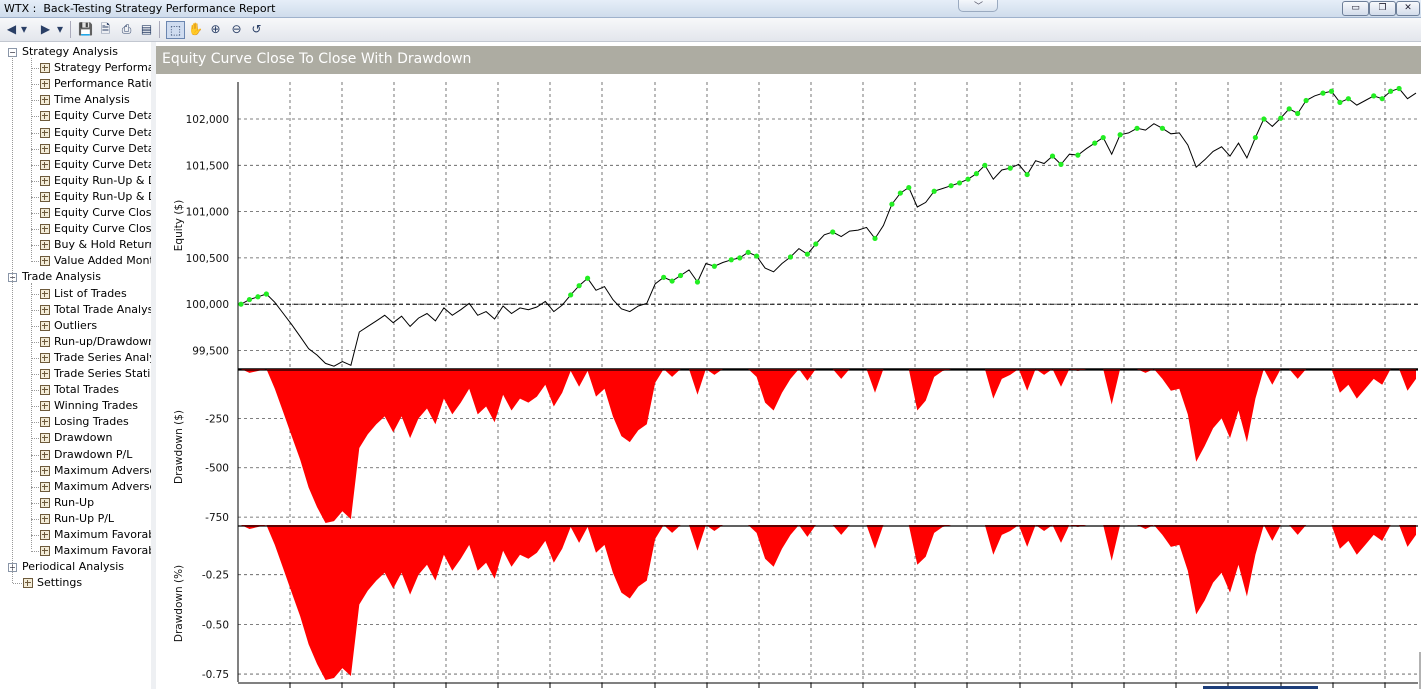  I want to click on tree-group-periodical-analysis: + Periodical Analysis, so click(75, 567).